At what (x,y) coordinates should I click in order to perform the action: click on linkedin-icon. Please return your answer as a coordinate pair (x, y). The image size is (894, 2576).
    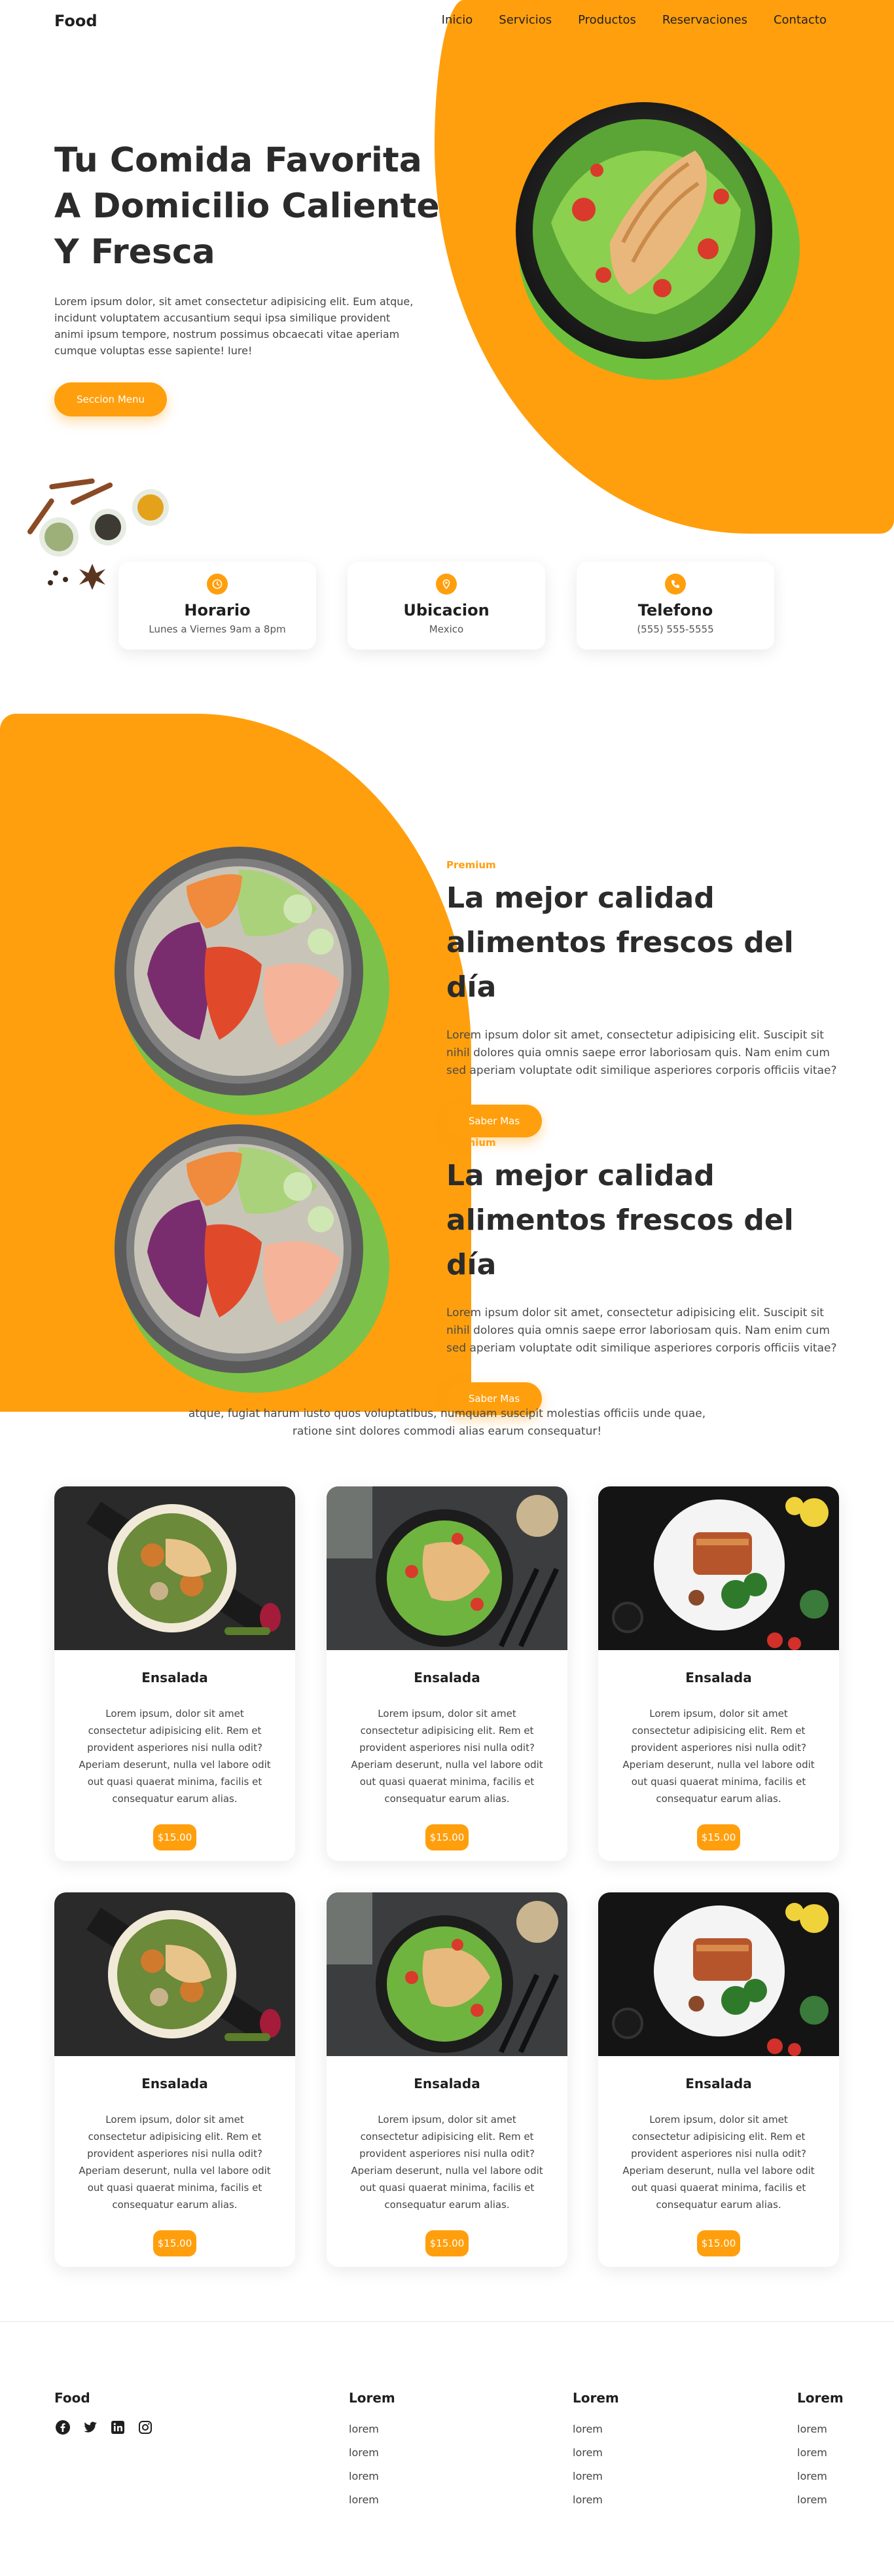
    Looking at the image, I should click on (117, 2427).